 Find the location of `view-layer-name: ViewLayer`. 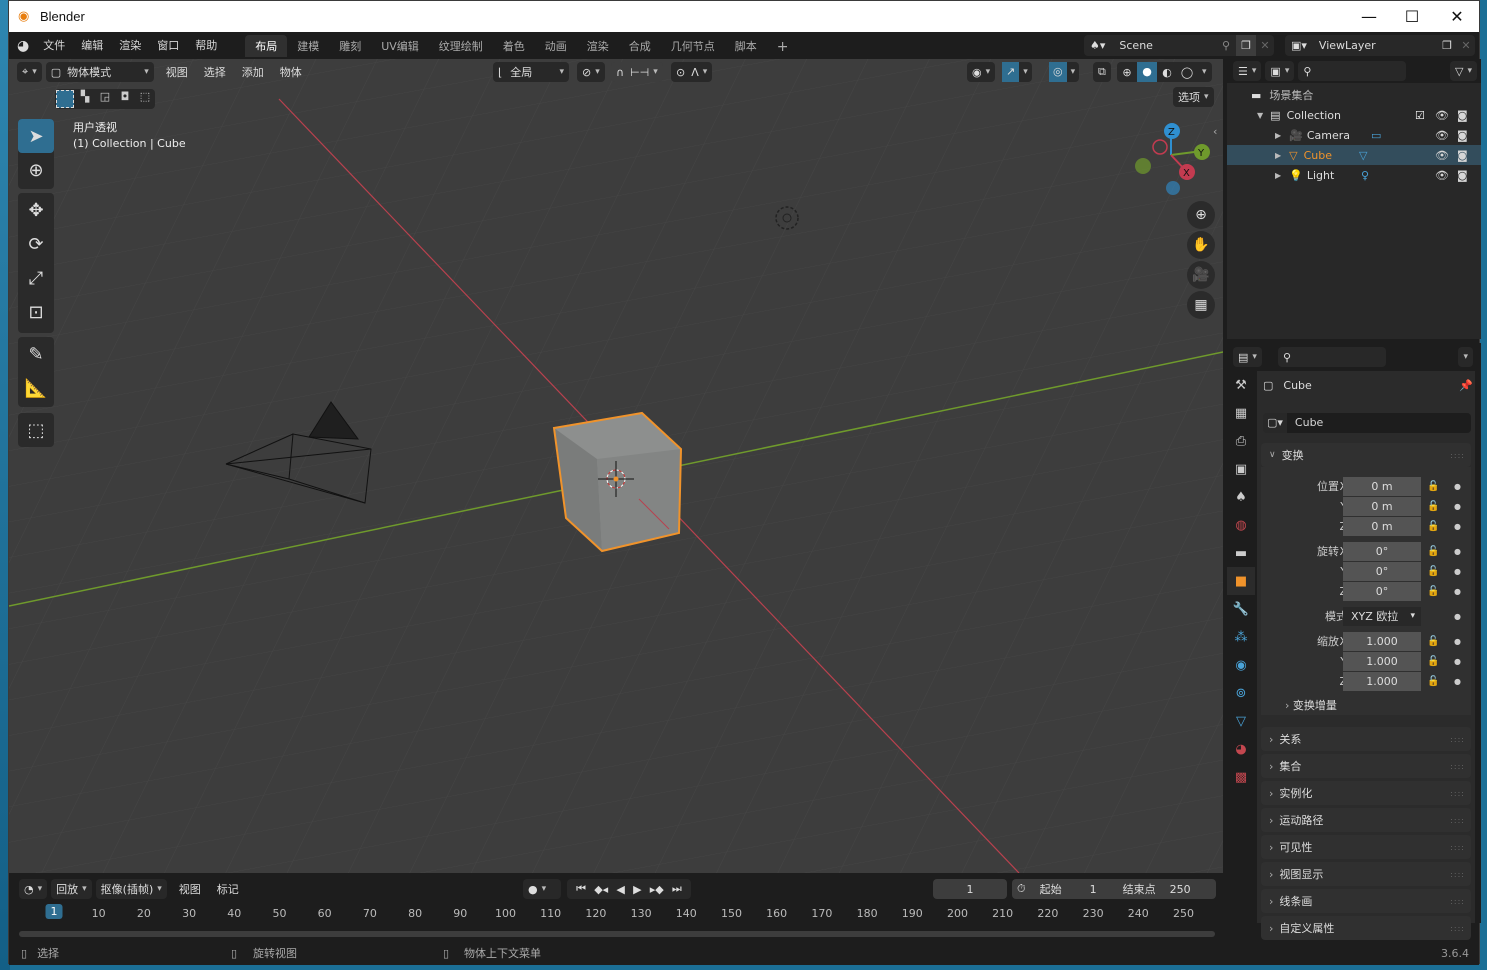

view-layer-name: ViewLayer is located at coordinates (1347, 45).